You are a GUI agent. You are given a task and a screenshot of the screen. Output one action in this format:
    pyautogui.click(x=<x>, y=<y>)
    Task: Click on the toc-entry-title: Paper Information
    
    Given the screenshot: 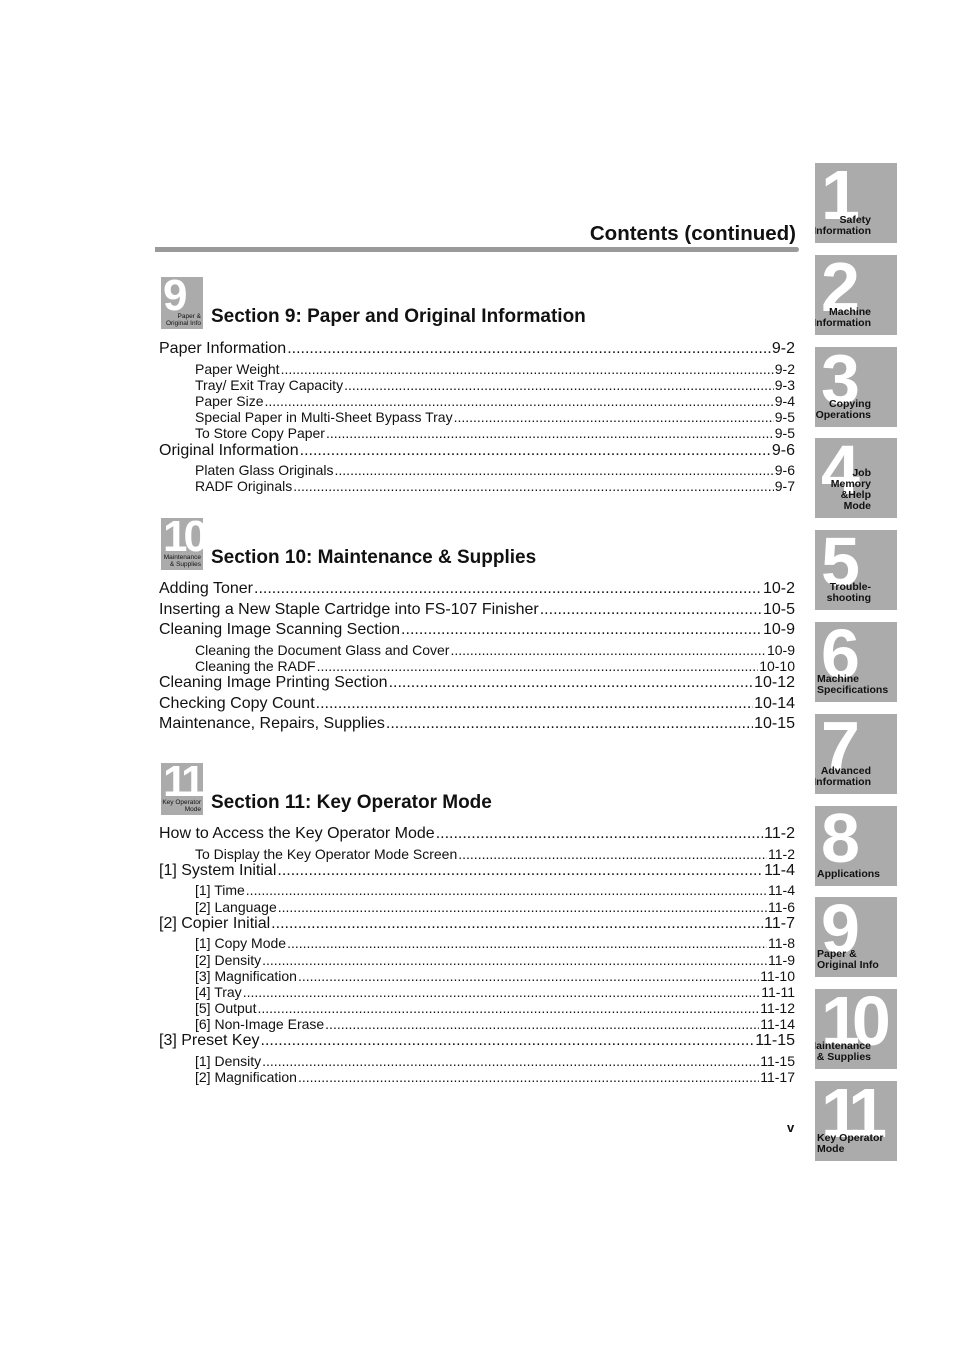 What is the action you would take?
    pyautogui.click(x=223, y=348)
    